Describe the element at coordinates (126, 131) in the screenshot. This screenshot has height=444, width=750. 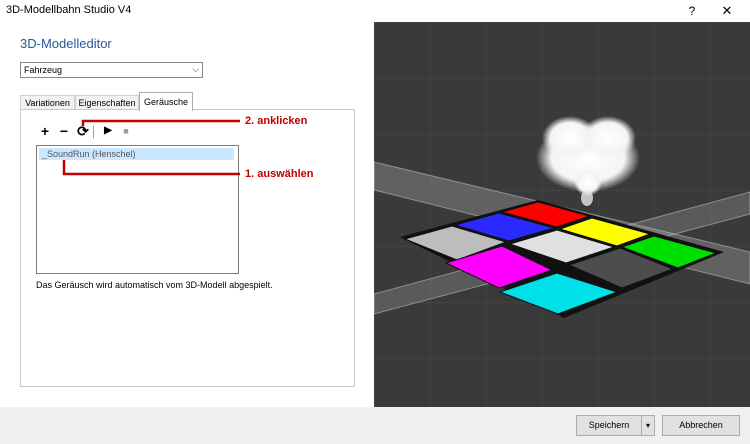
I see `stop-icon: ■` at that location.